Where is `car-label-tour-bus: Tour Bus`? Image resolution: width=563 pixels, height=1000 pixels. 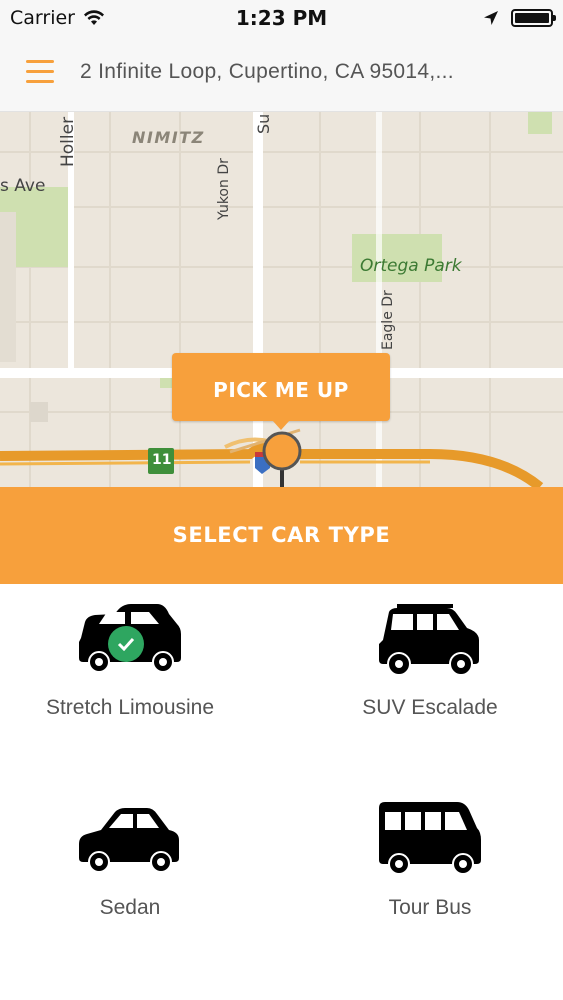 car-label-tour-bus: Tour Bus is located at coordinates (430, 907).